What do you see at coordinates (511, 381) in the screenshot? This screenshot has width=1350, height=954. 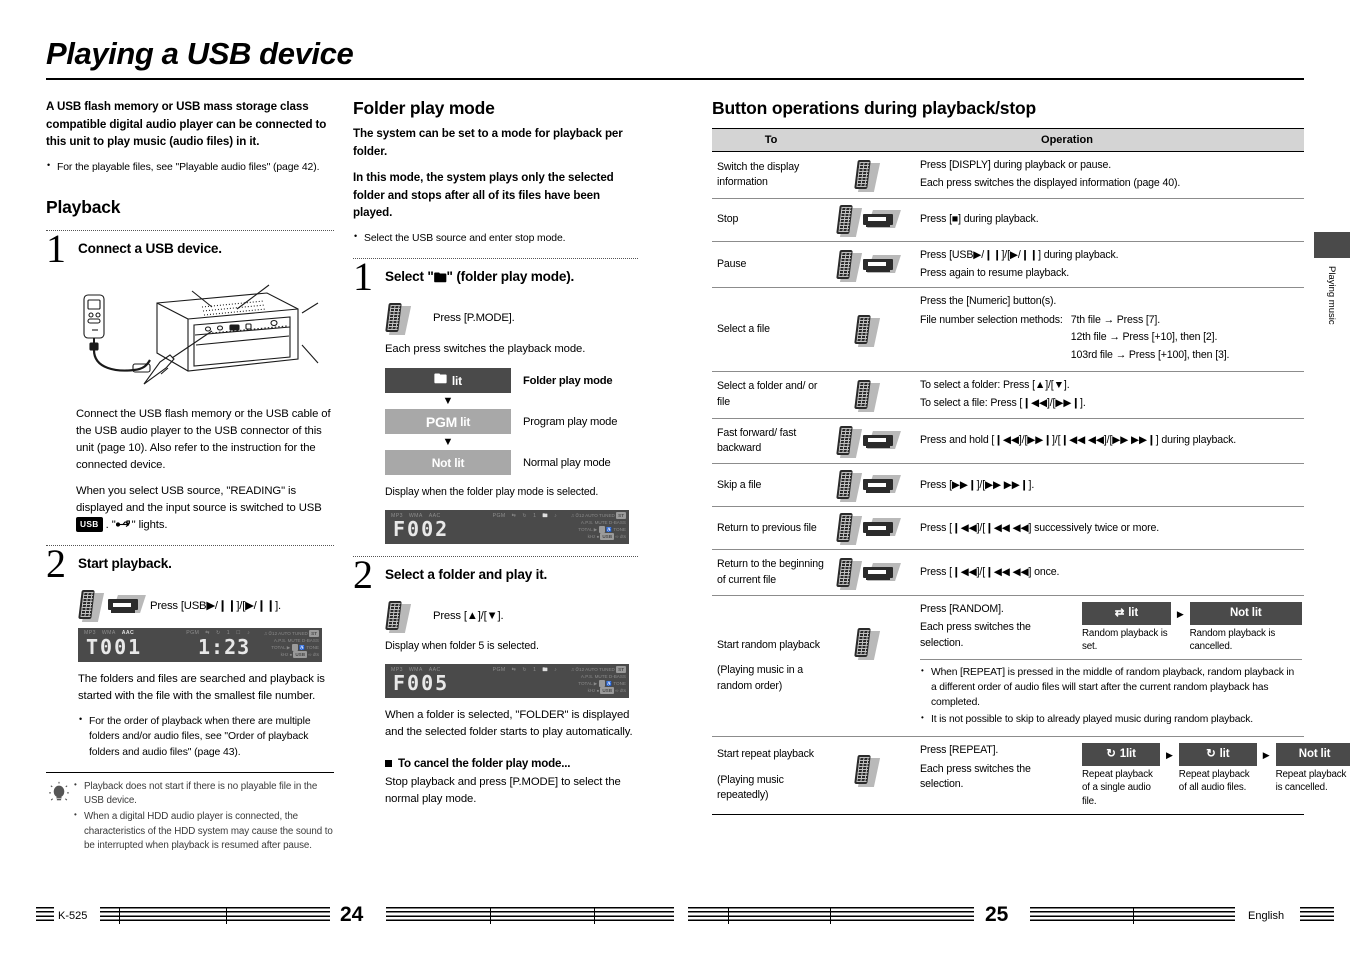 I see `mode-row: 🖿 lit Folder play mode` at bounding box center [511, 381].